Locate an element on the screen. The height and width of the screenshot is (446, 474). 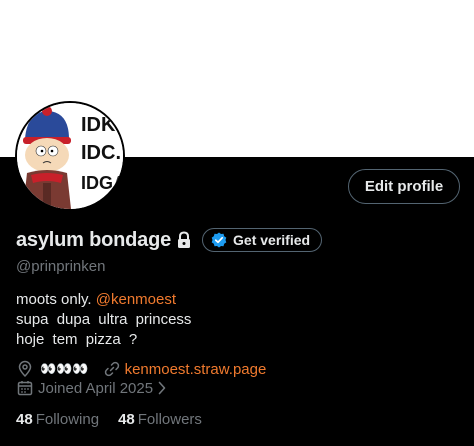
location-pin-icon is located at coordinates (25, 369).